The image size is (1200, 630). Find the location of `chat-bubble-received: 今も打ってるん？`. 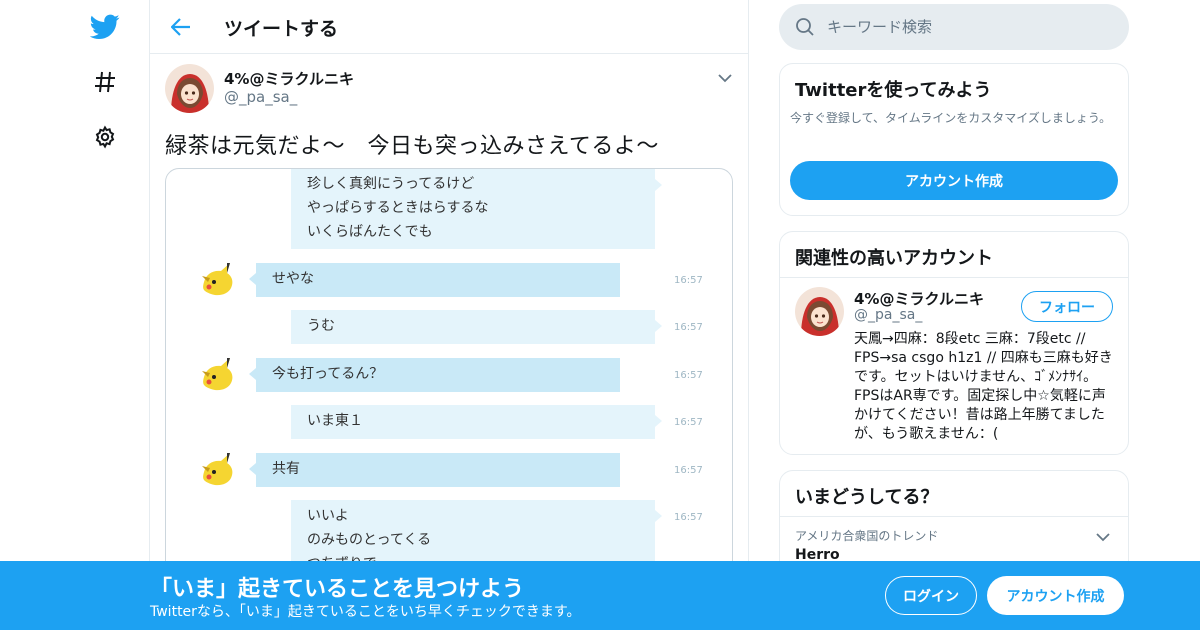

chat-bubble-received: 今も打ってるん？ is located at coordinates (434, 375).